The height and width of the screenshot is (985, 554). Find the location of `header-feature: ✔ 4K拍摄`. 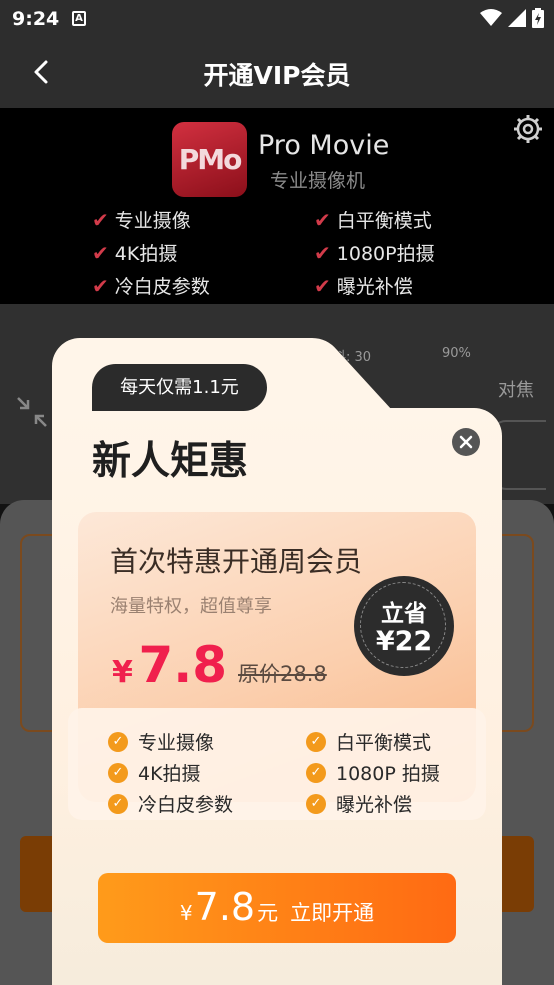

header-feature: ✔ 4K拍摄 is located at coordinates (135, 253).